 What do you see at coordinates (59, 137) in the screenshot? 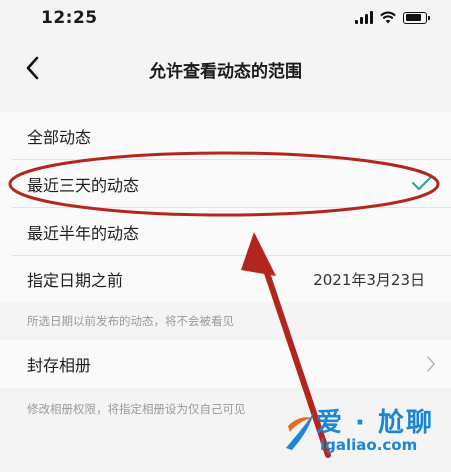
I see `option-label: 全部动态` at bounding box center [59, 137].